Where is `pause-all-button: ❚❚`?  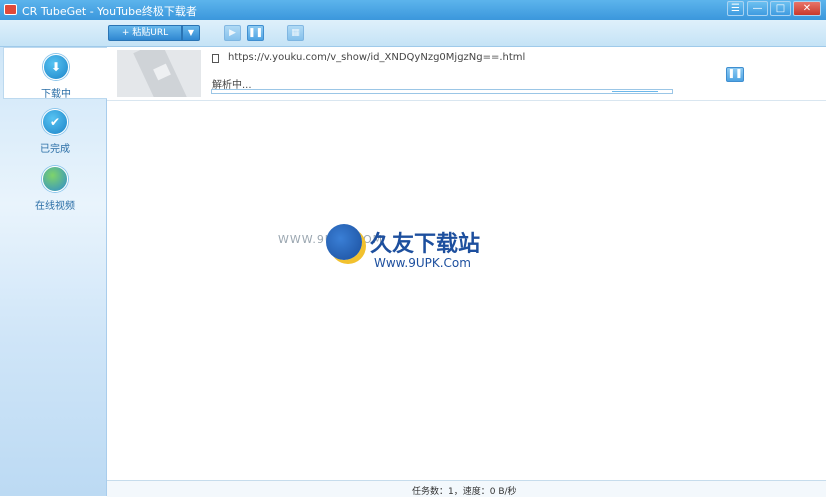
pause-all-button: ❚❚ is located at coordinates (255, 33).